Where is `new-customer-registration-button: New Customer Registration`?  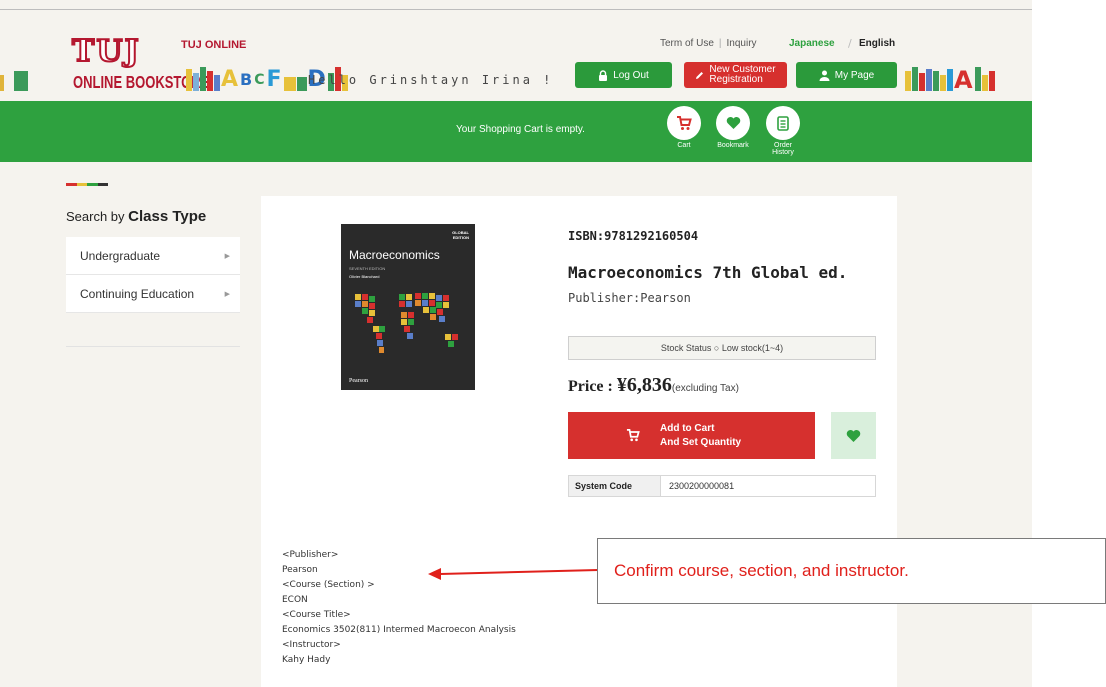
new-customer-registration-button: New Customer Registration is located at coordinates (735, 75).